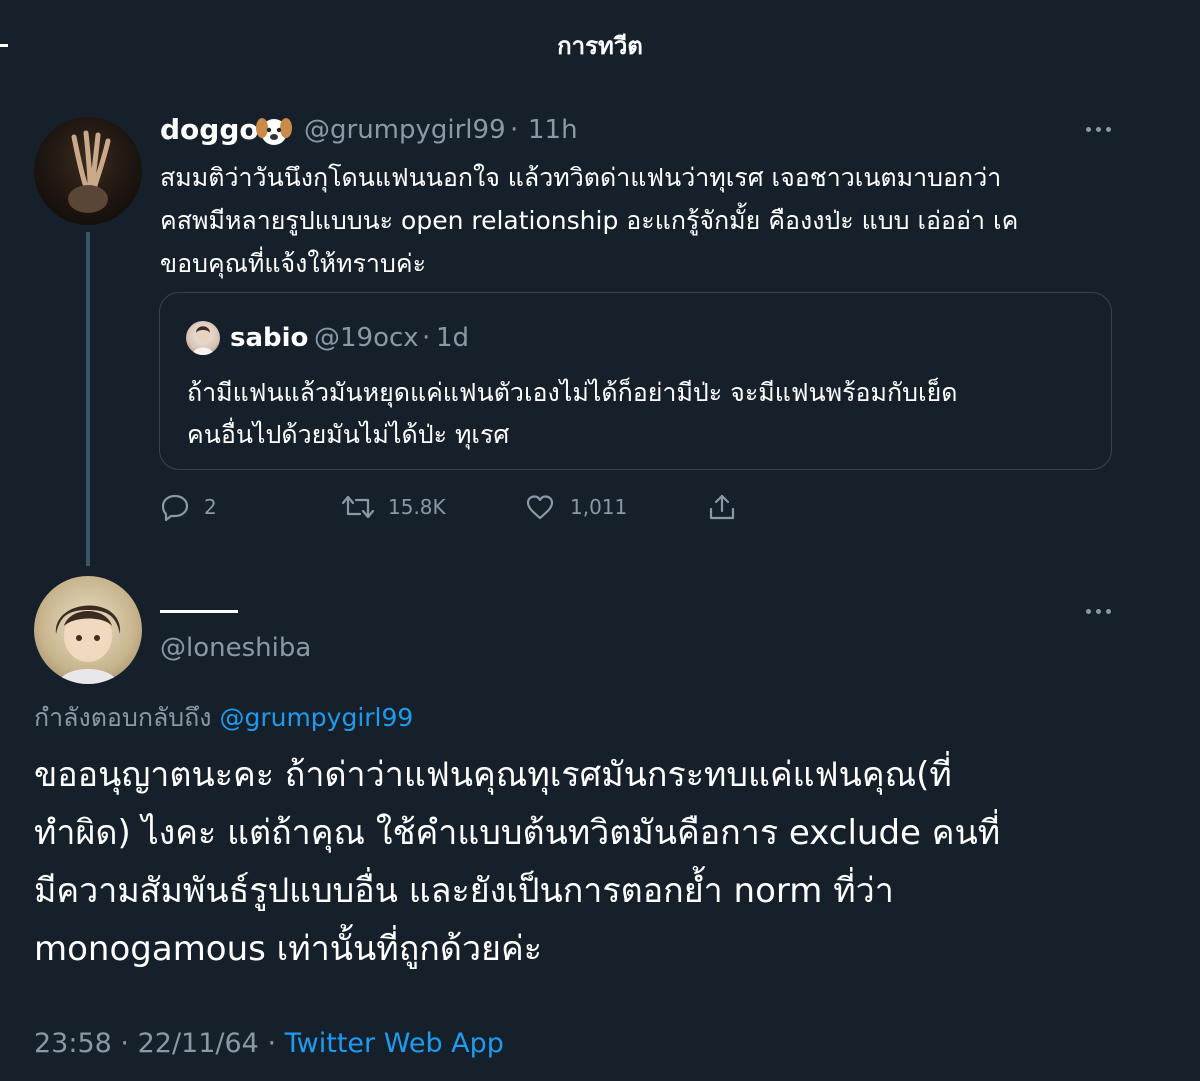 Image resolution: width=1200 pixels, height=1081 pixels. Describe the element at coordinates (453, 338) in the screenshot. I see `quoted-timestamp: 1d` at that location.